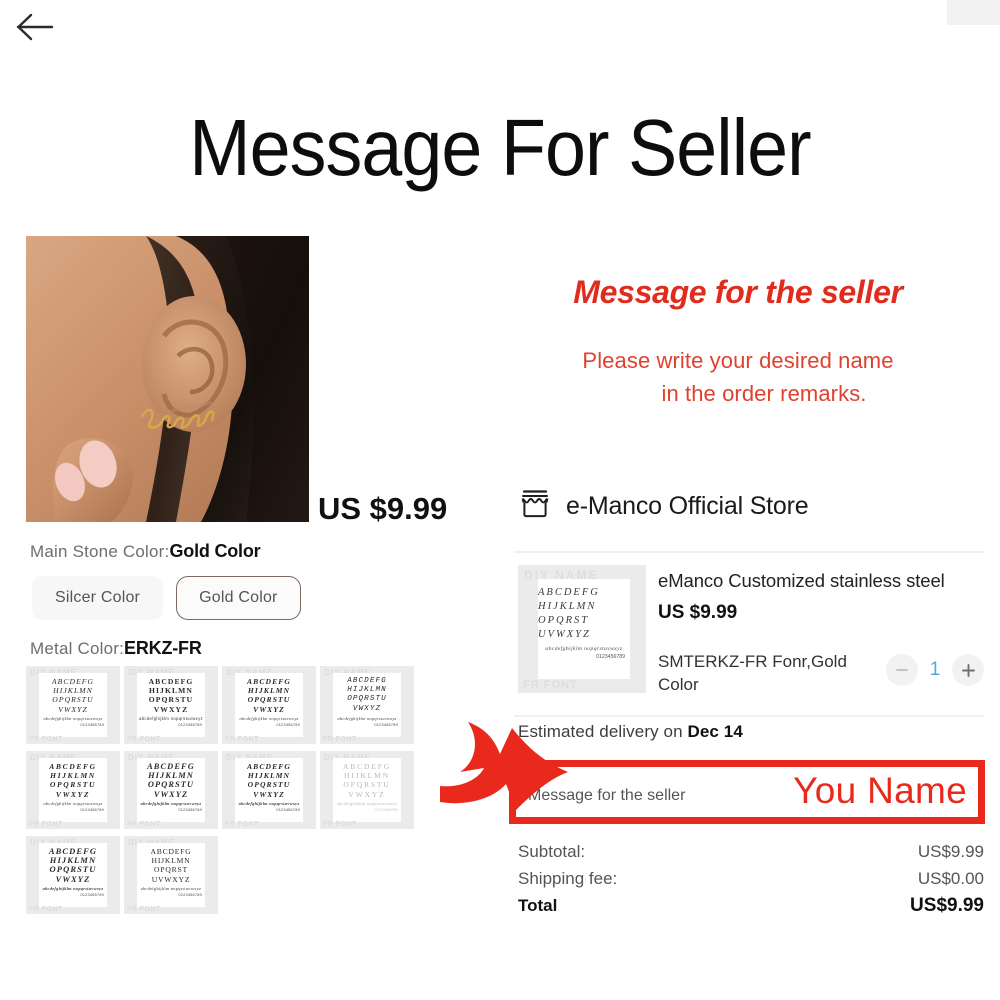 This screenshot has width=1000, height=1000. Describe the element at coordinates (607, 795) in the screenshot. I see `message-for-seller-label: Message for the seller` at that location.